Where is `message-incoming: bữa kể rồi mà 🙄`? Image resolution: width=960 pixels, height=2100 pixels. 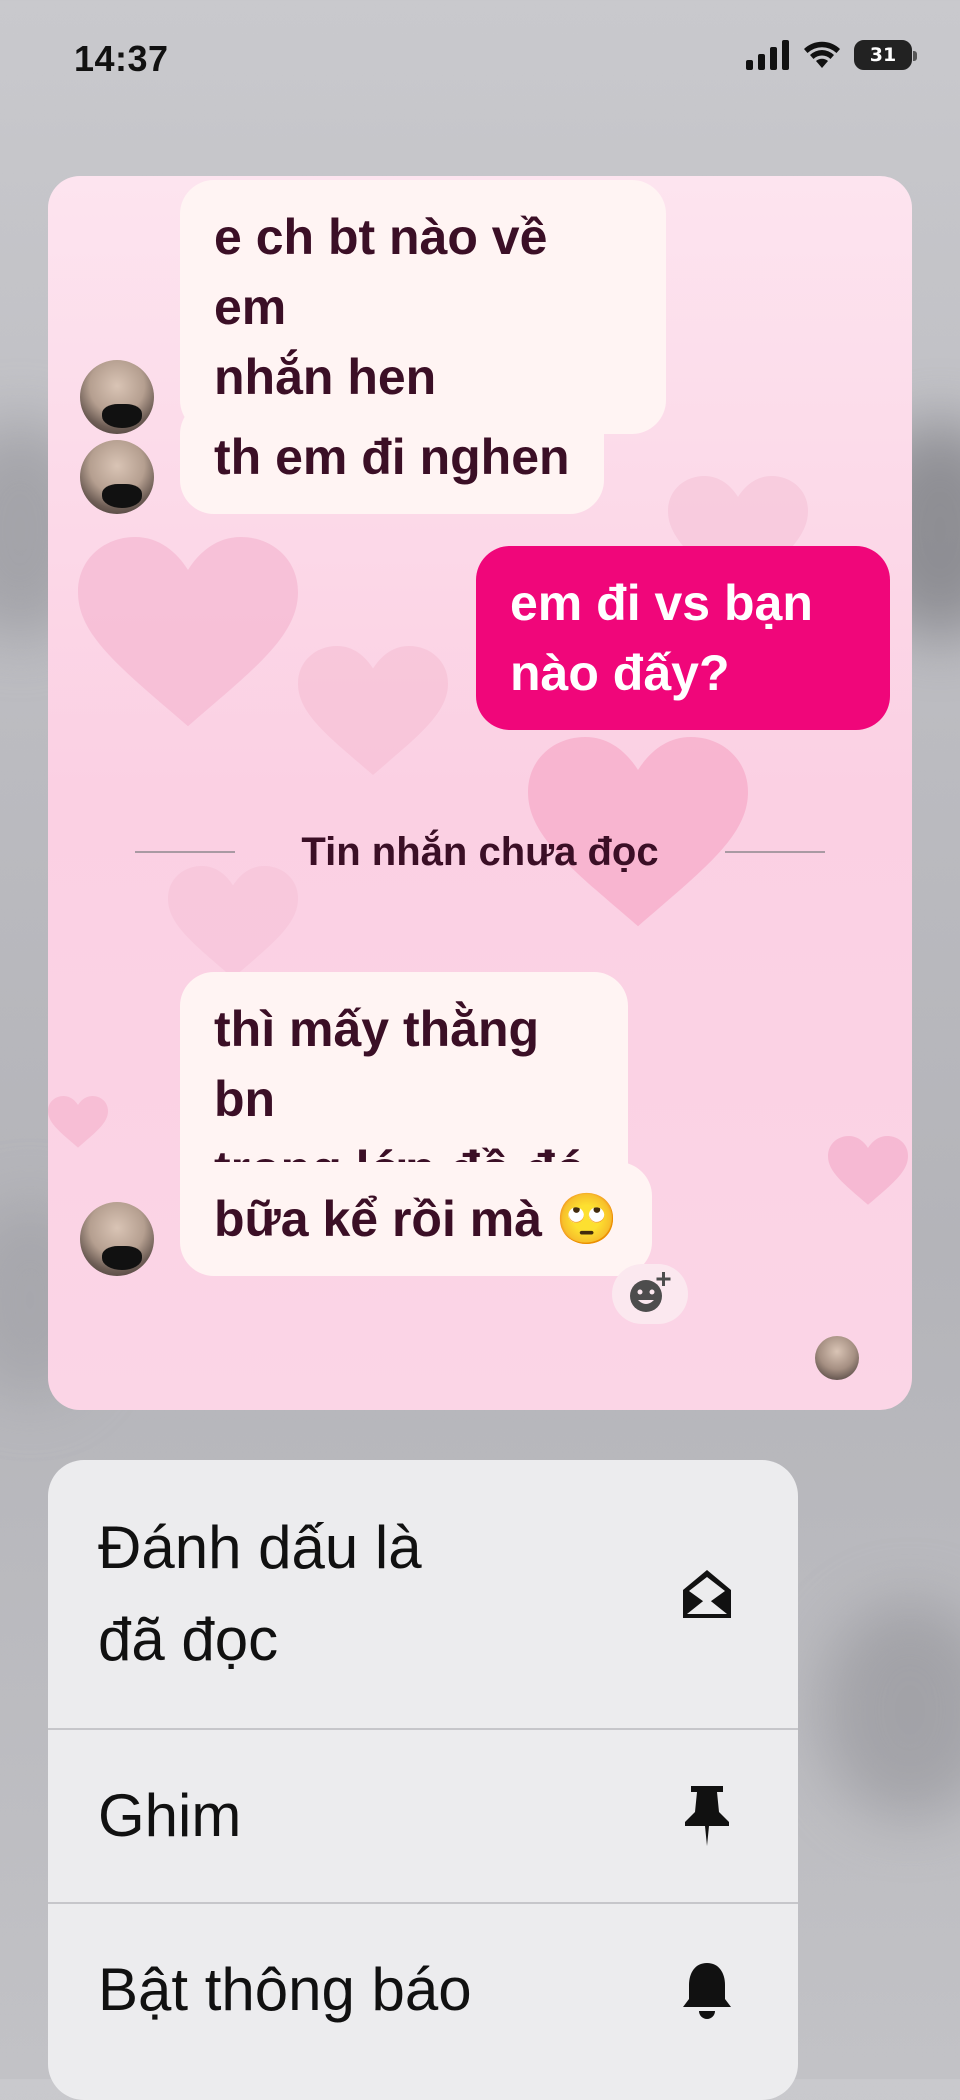
message-incoming: bữa kể rồi mà 🙄 is located at coordinates (366, 1219).